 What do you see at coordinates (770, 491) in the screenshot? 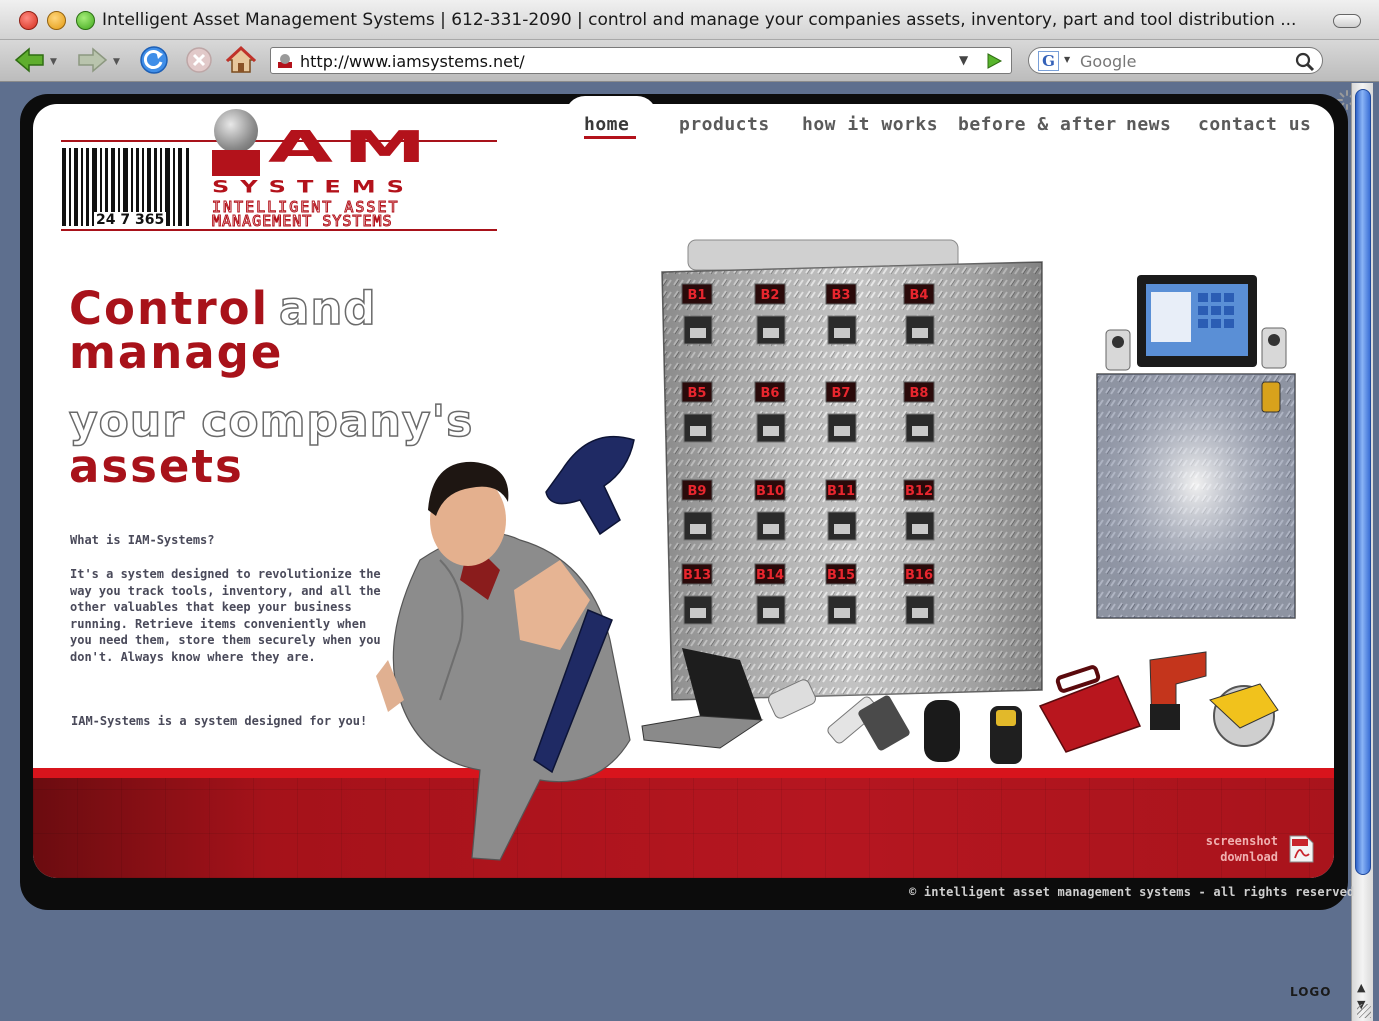
I see `locker-label-text: B10` at bounding box center [770, 491].